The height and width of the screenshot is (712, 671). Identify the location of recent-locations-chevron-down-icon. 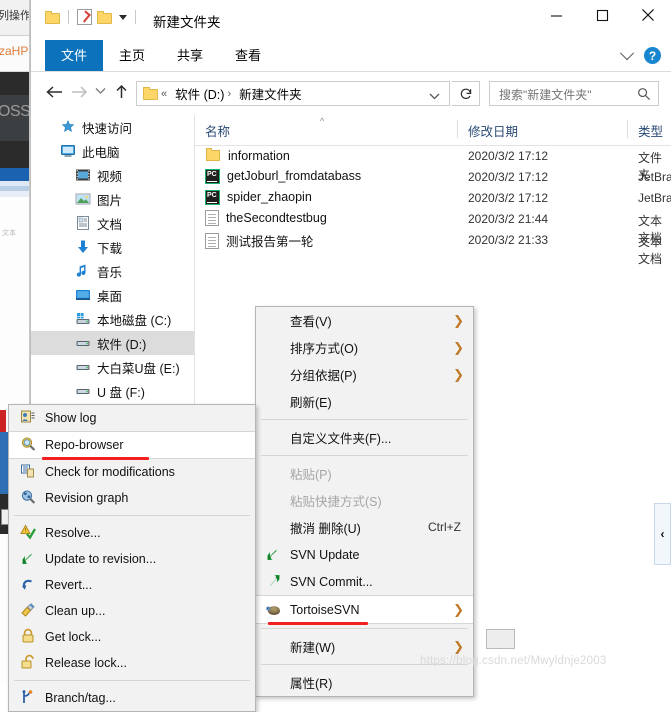
(100, 90).